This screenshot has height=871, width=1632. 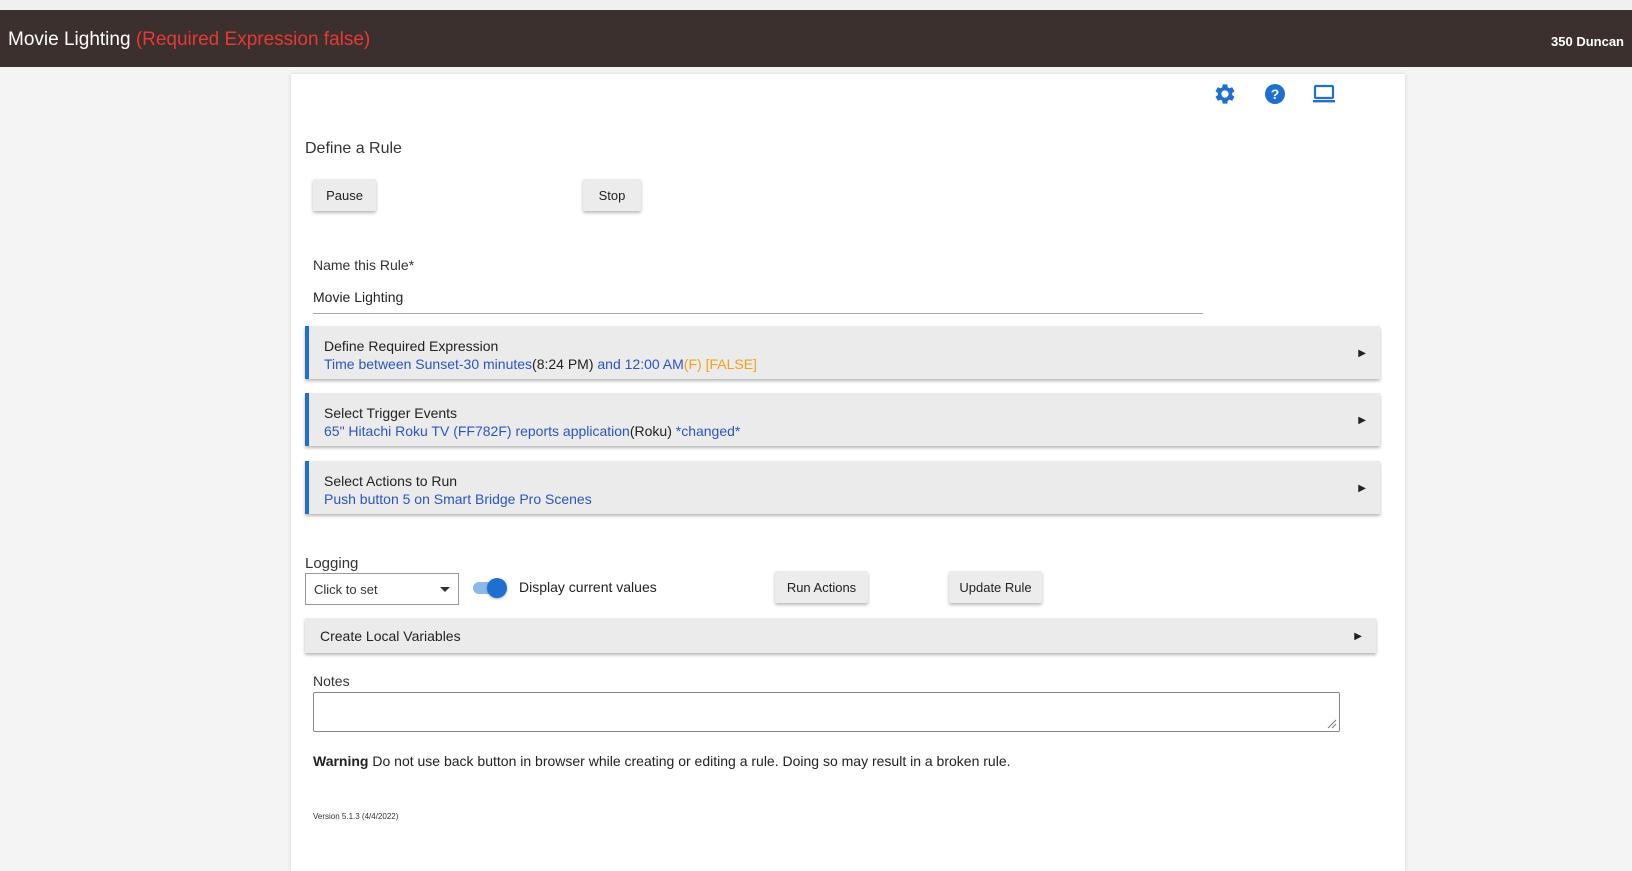 What do you see at coordinates (563, 364) in the screenshot?
I see `expr-sunset-time: (8:24 PM)` at bounding box center [563, 364].